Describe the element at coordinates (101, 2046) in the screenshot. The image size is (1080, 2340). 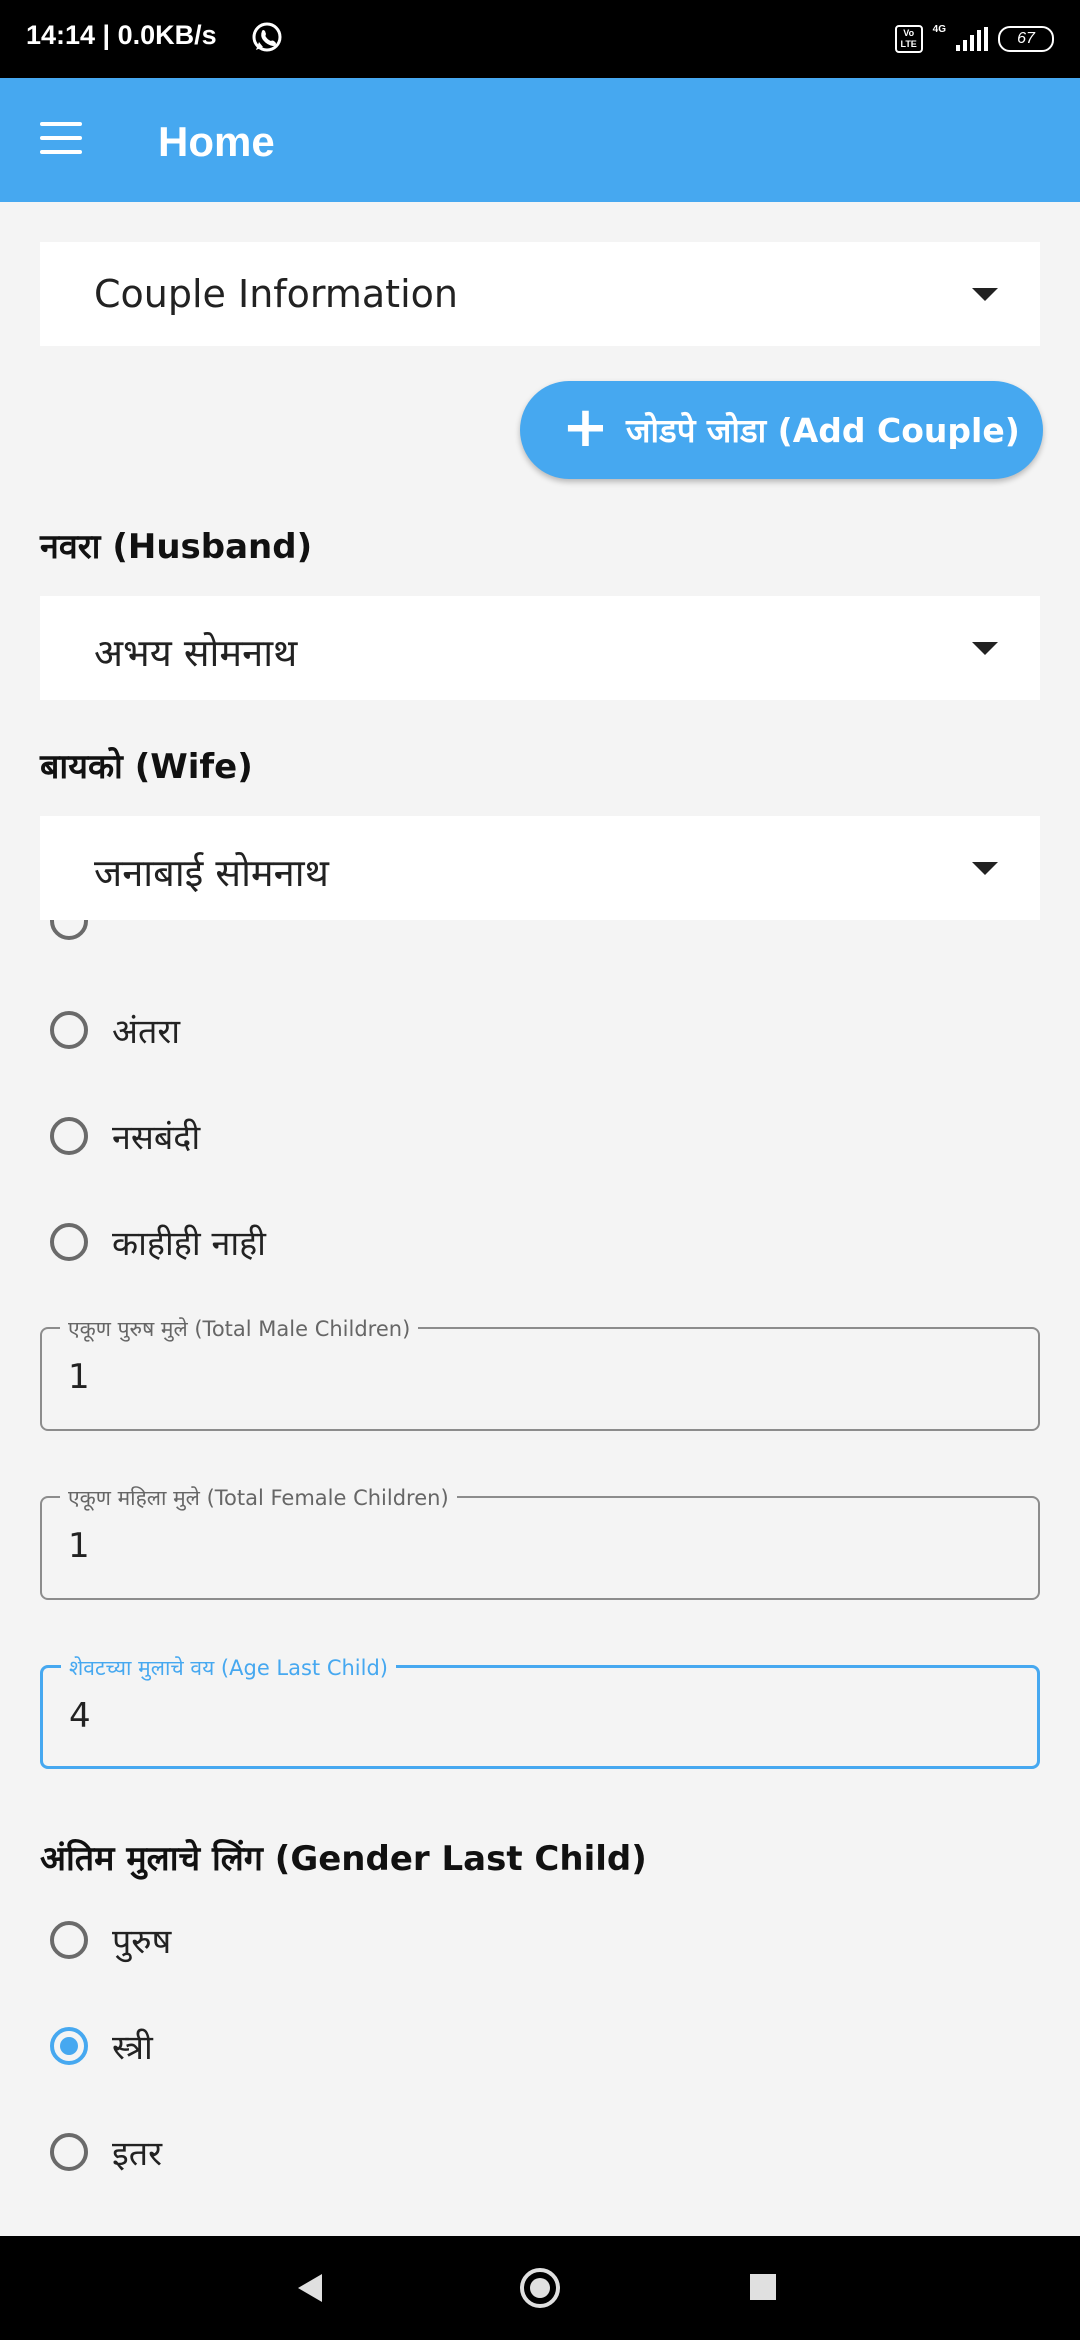
I see `radio-option: स्त्री` at that location.